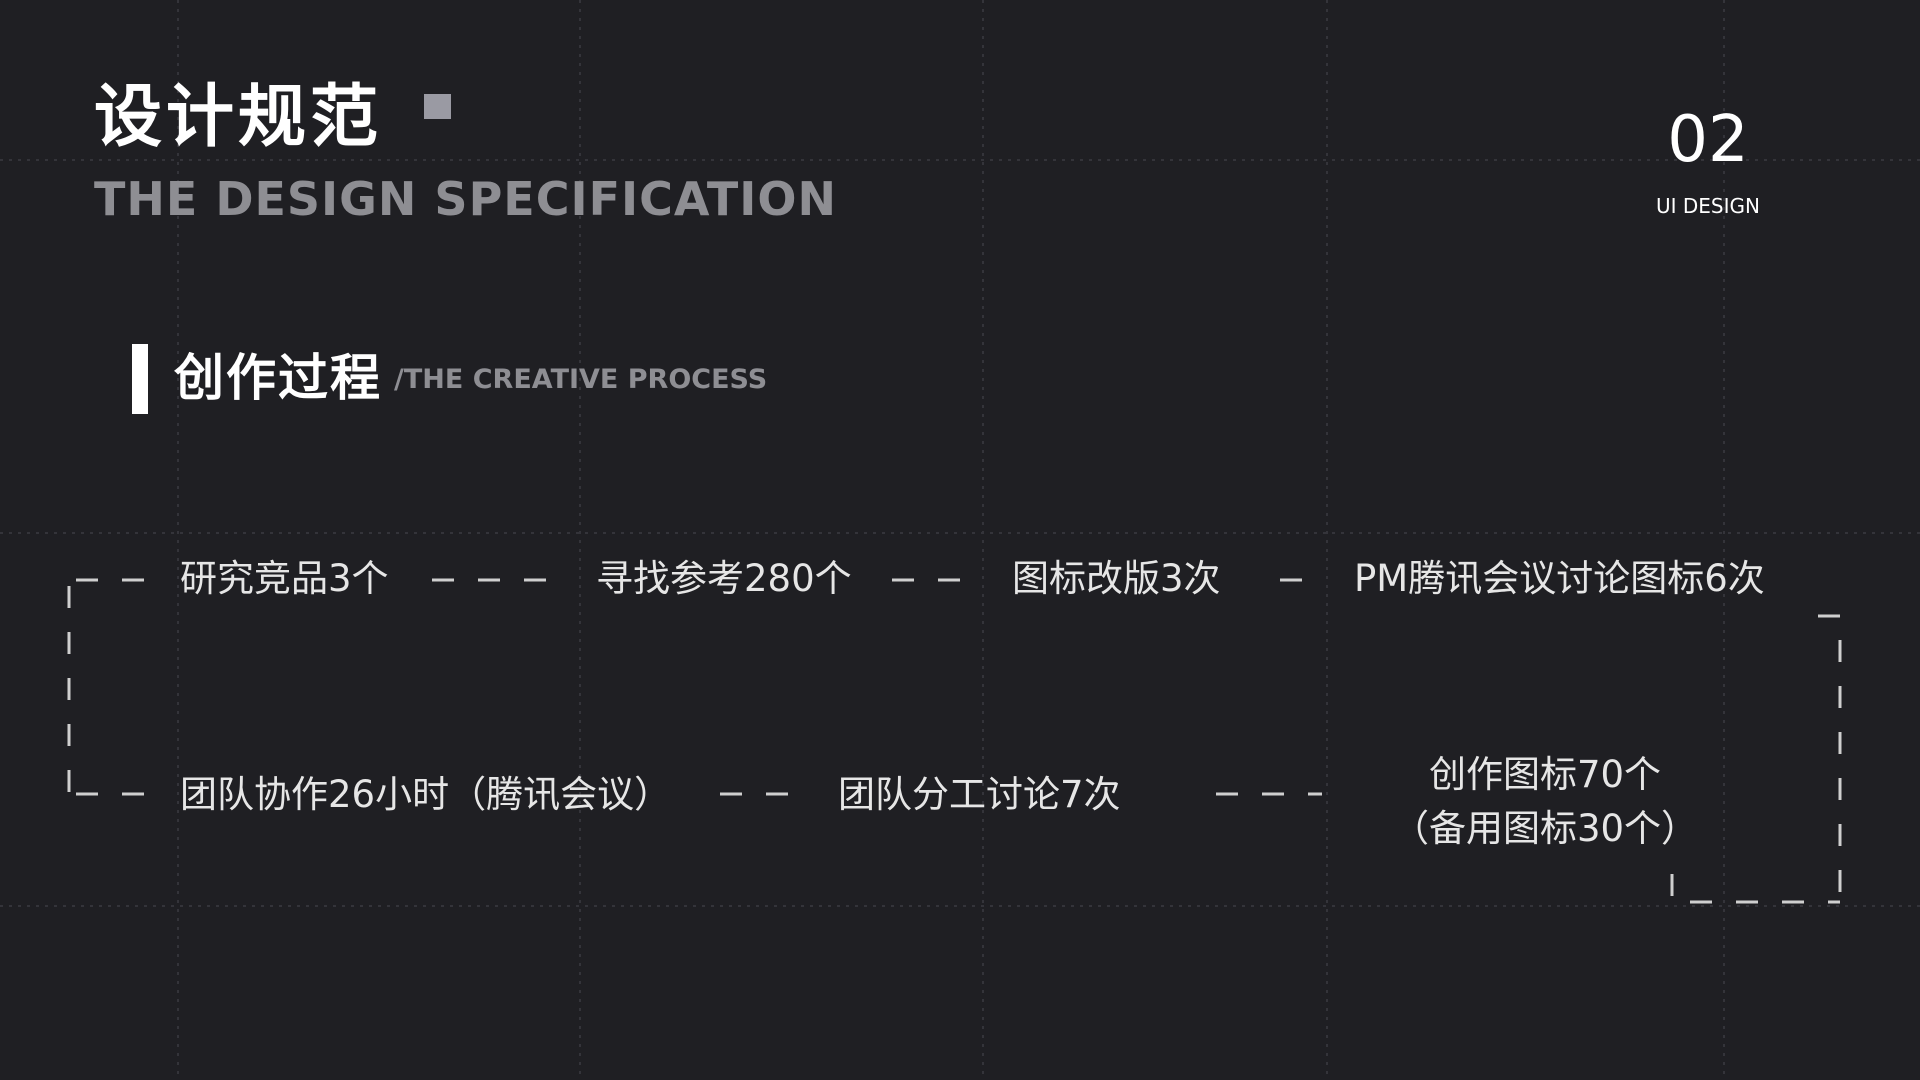  I want to click on final-step-line2: （备用图标30个）, so click(1545, 828).